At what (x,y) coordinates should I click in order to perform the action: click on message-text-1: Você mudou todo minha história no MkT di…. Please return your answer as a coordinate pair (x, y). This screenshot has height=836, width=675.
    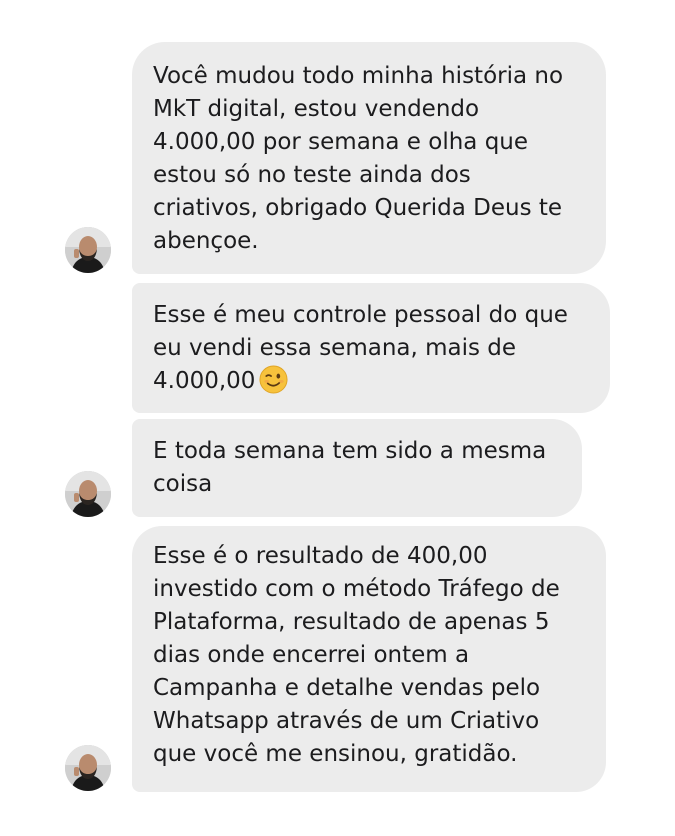
    Looking at the image, I should click on (358, 158).